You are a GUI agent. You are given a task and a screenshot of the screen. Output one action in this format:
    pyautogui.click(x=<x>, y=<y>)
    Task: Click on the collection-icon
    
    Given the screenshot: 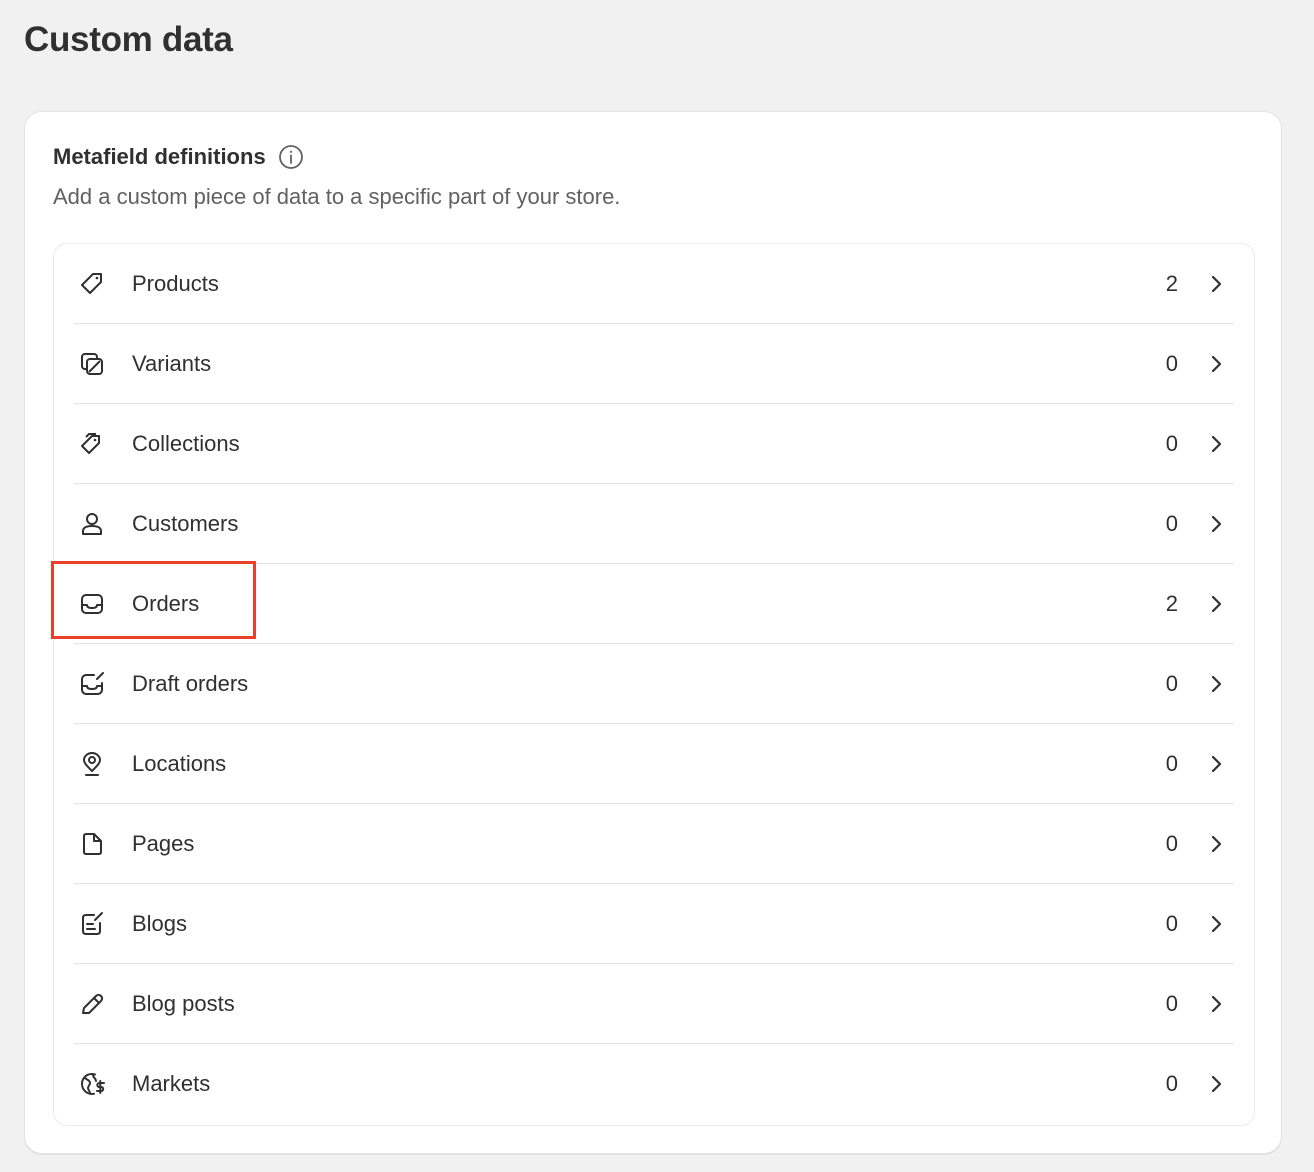 What is the action you would take?
    pyautogui.click(x=92, y=444)
    